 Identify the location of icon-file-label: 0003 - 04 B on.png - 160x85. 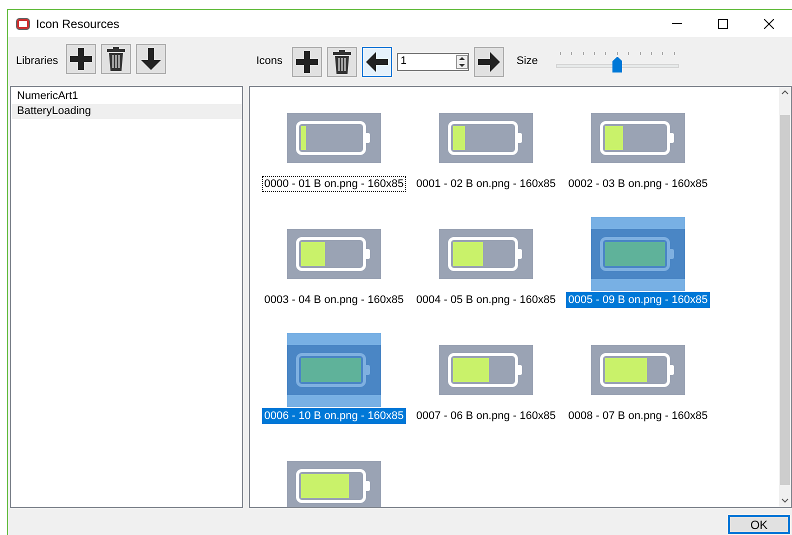
(334, 300).